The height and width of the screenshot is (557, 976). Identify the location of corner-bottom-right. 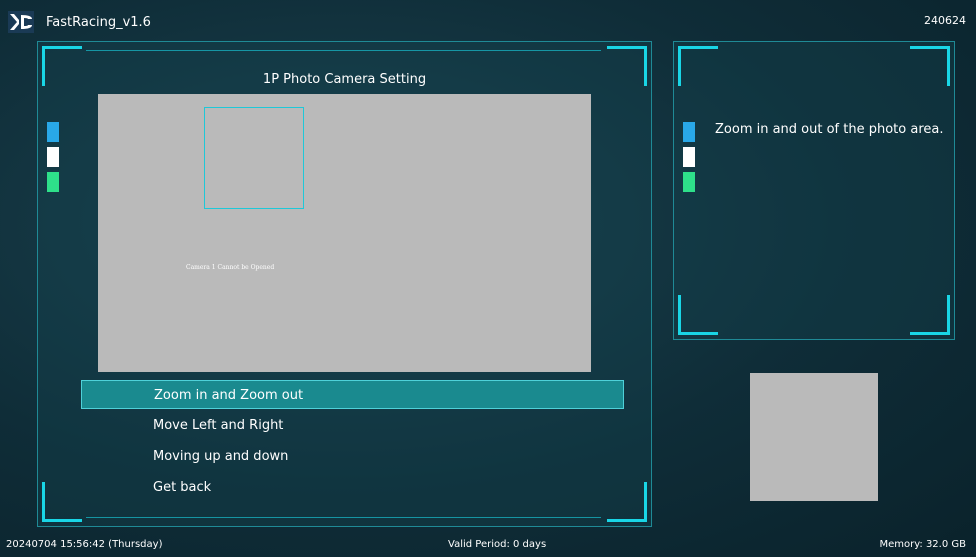
(627, 520).